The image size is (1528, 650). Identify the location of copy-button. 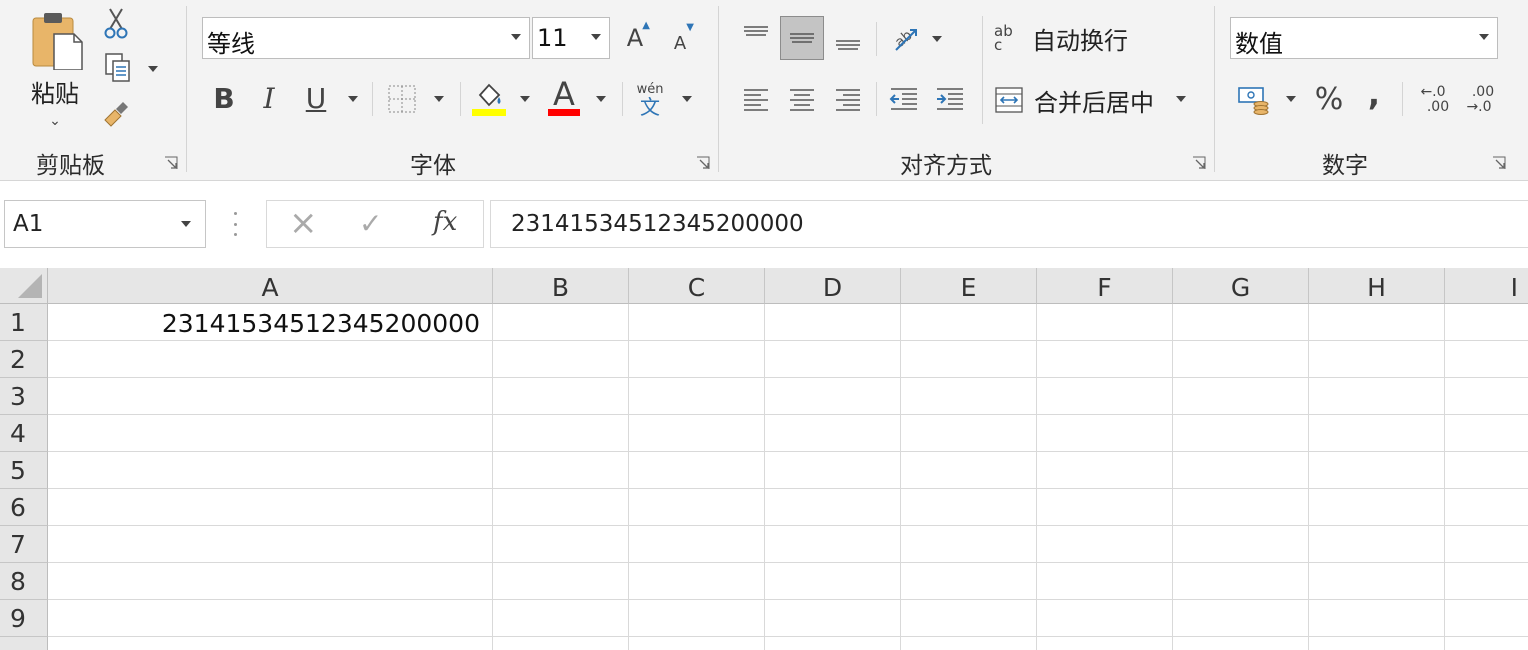
(118, 68).